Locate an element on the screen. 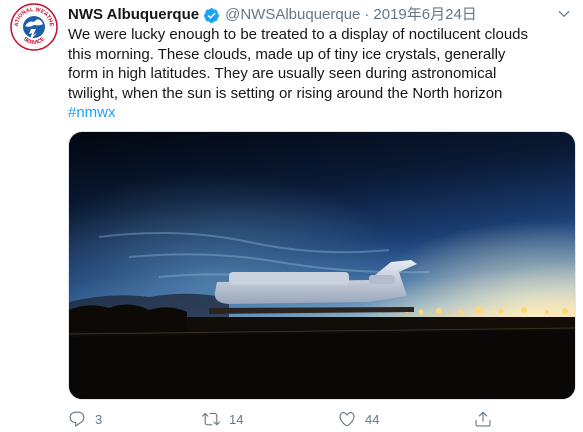  like-count: 44 is located at coordinates (372, 419).